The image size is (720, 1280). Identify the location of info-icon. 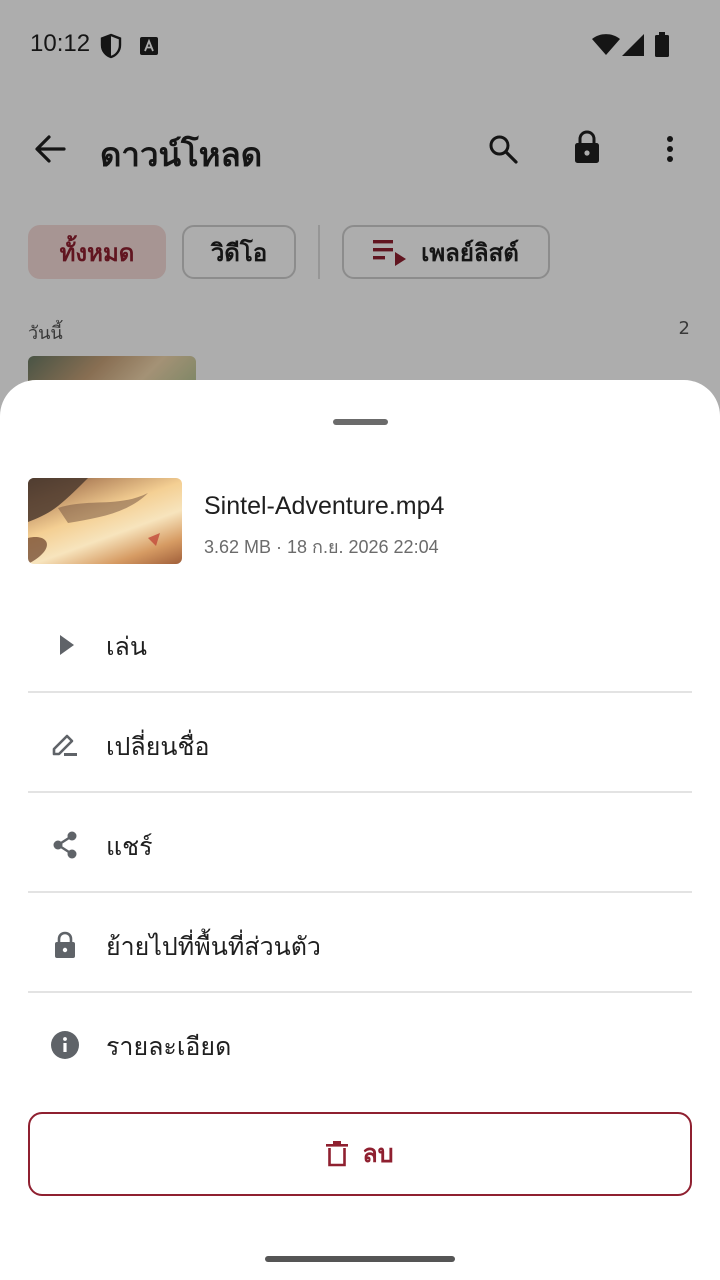
(65, 1045).